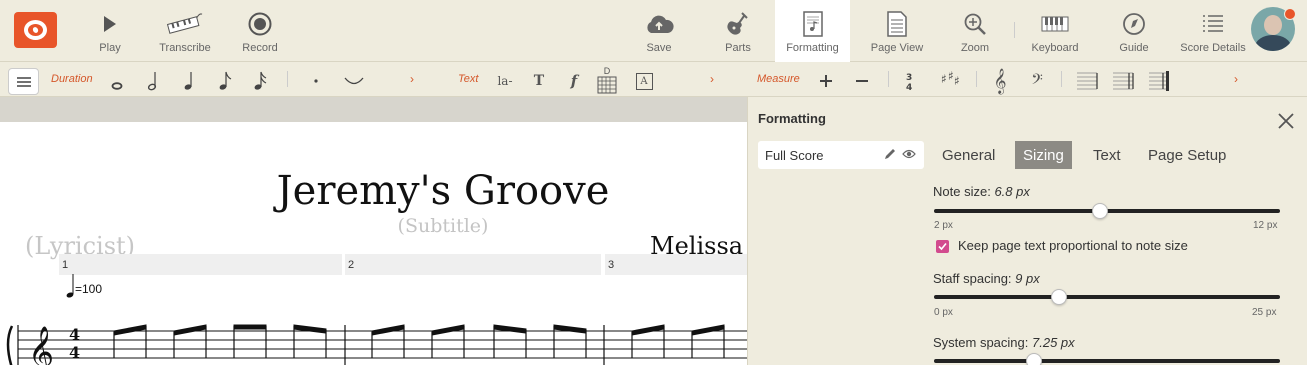  I want to click on tie-button, so click(354, 81).